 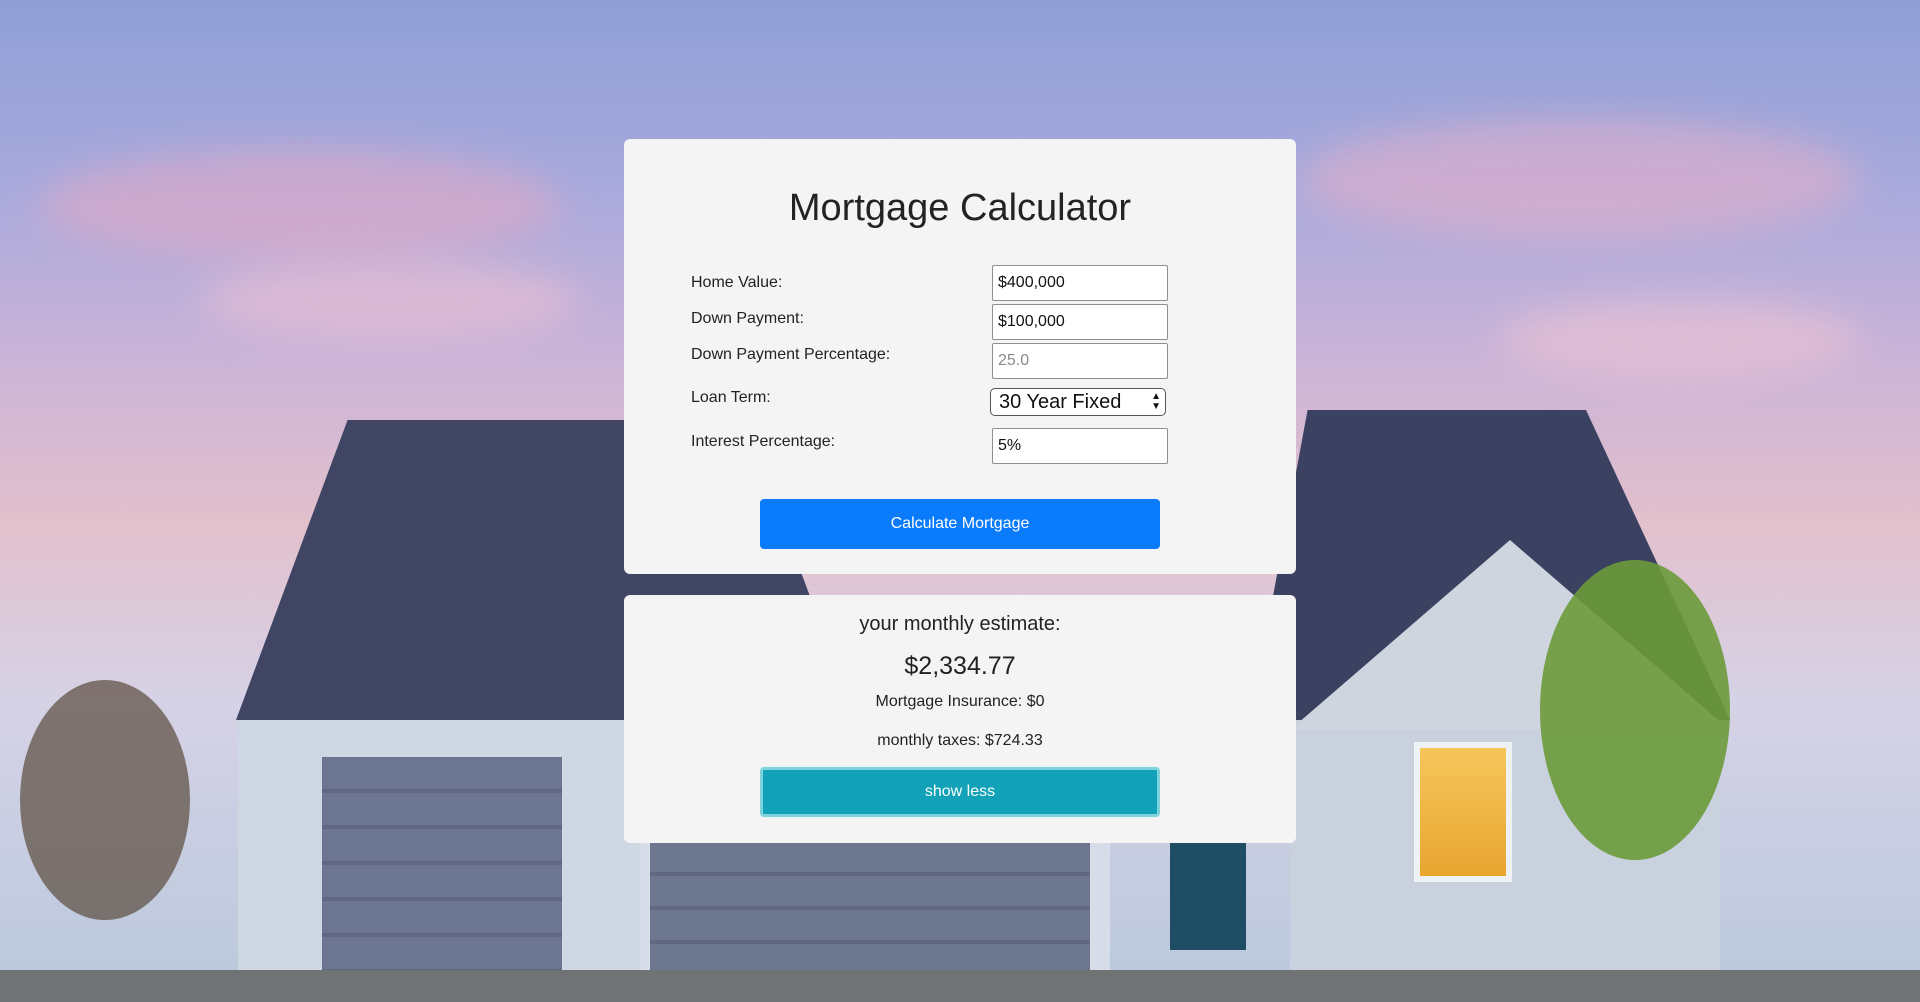 What do you see at coordinates (737, 282) in the screenshot?
I see `home-value-label: Home Value:` at bounding box center [737, 282].